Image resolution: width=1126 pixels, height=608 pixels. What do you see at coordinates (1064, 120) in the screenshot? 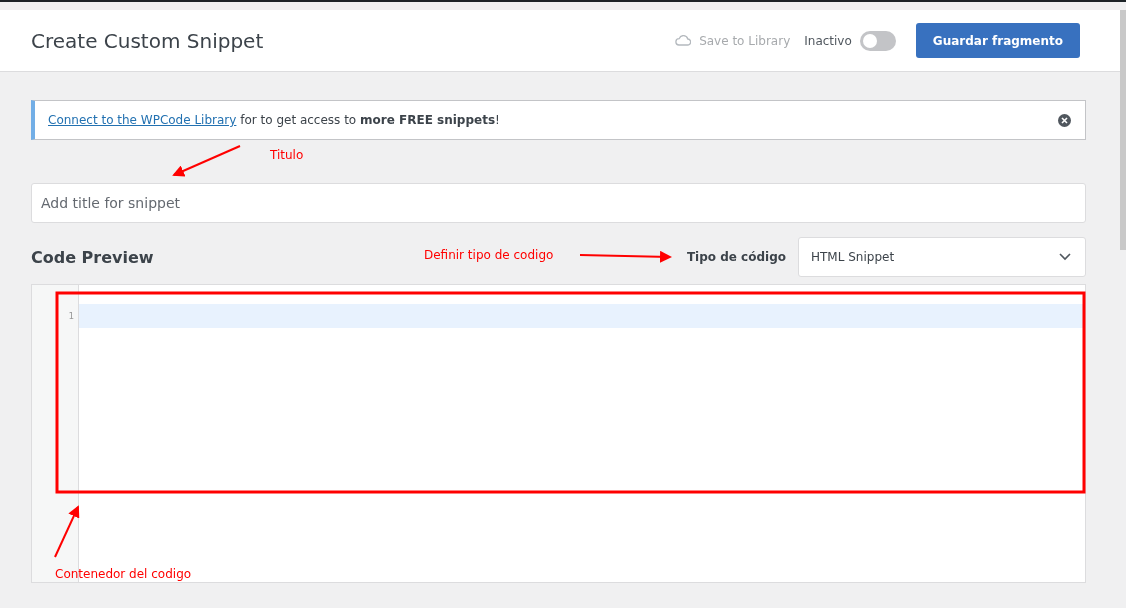
I see `close-icon` at bounding box center [1064, 120].